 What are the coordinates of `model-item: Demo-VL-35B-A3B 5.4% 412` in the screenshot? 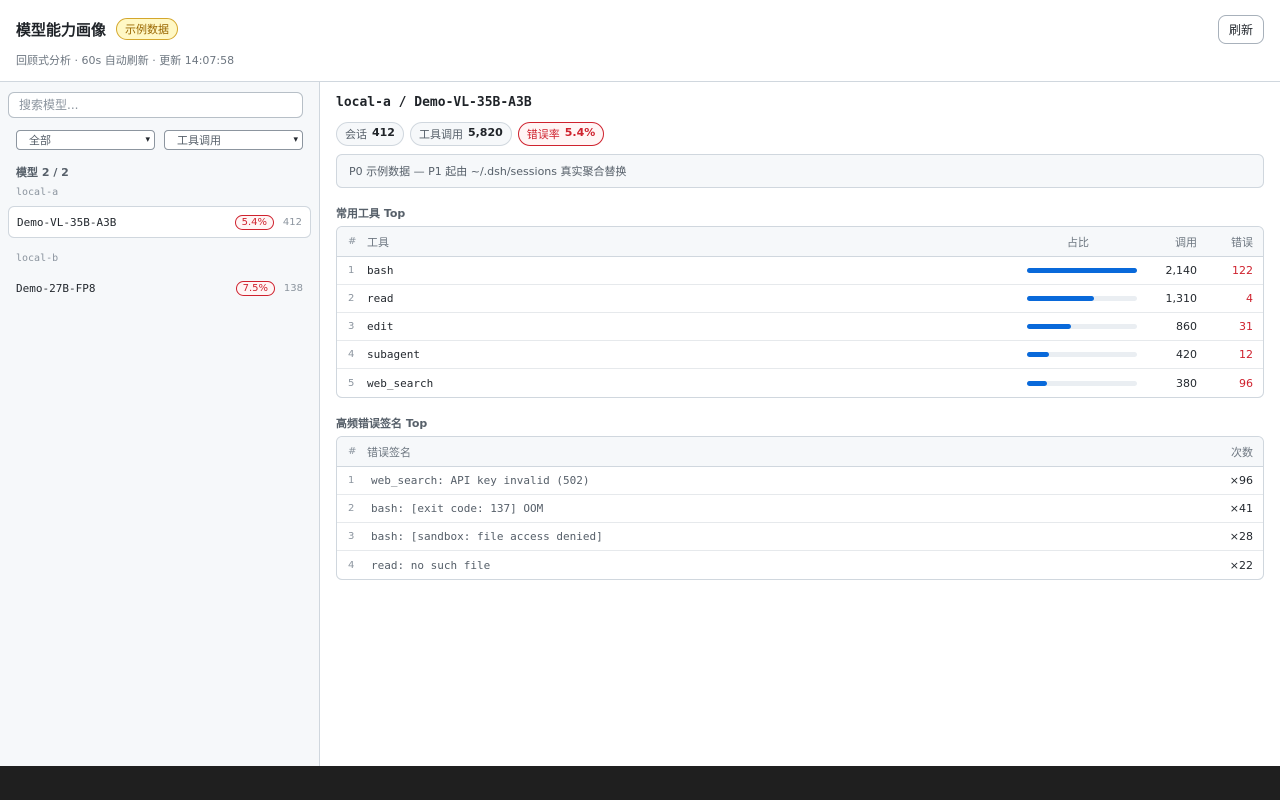 It's located at (159, 222).